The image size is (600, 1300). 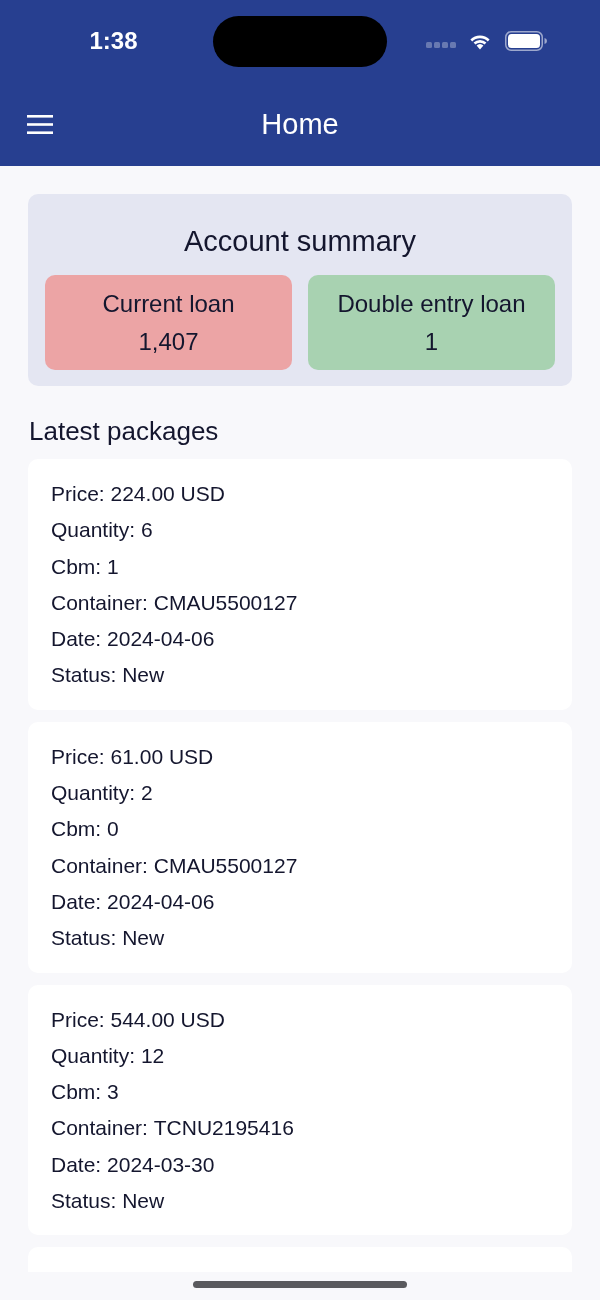 I want to click on menu-button, so click(x=40, y=124).